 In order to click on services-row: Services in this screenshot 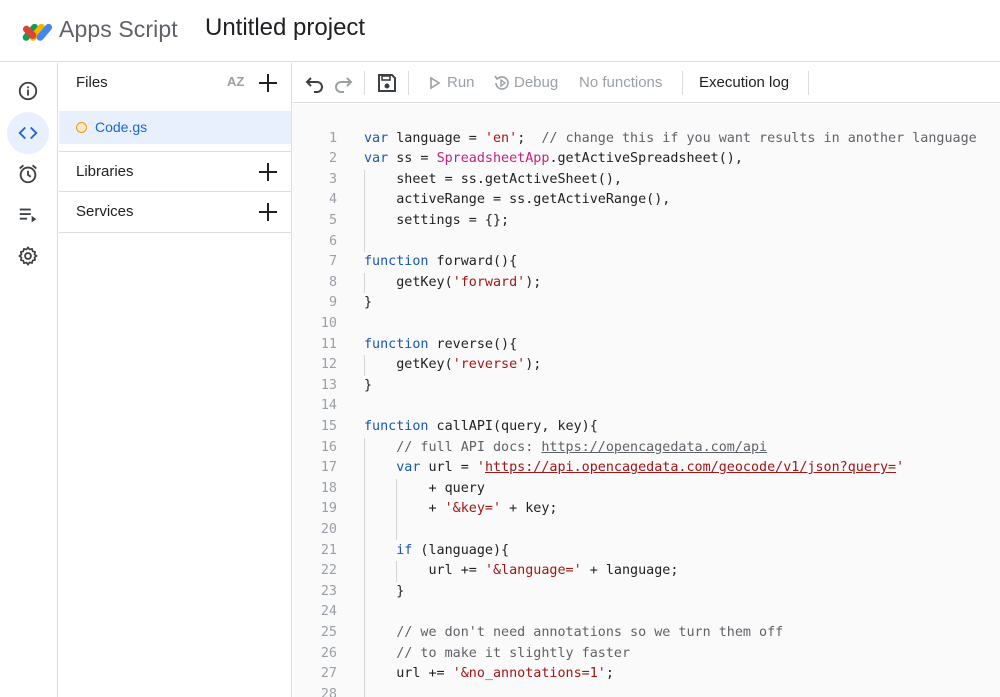, I will do `click(175, 212)`.